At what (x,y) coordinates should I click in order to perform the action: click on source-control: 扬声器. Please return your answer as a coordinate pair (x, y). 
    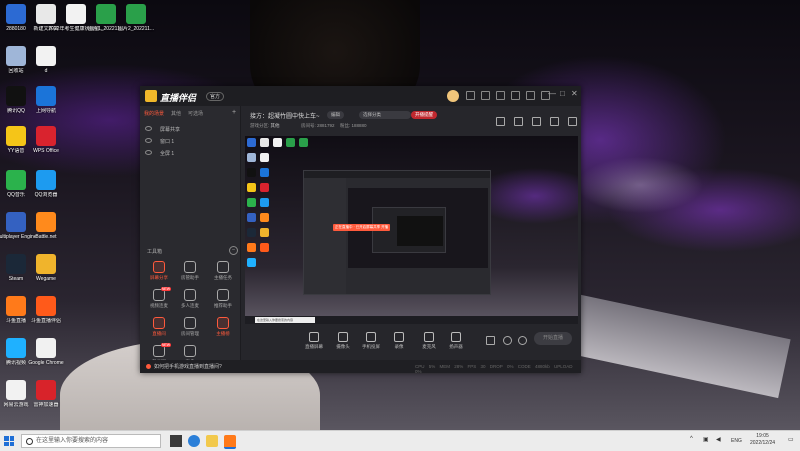
    Looking at the image, I should click on (456, 341).